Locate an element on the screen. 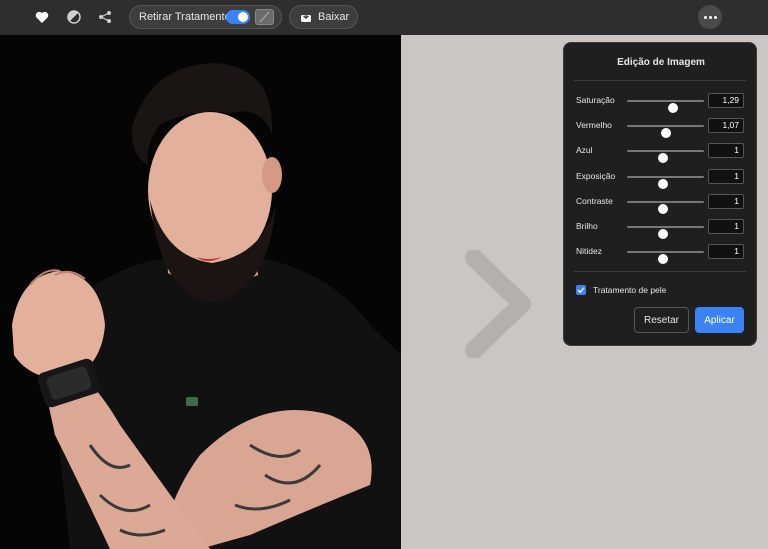 This screenshot has height=549, width=768. slider-row: Contraste 1 is located at coordinates (661, 203).